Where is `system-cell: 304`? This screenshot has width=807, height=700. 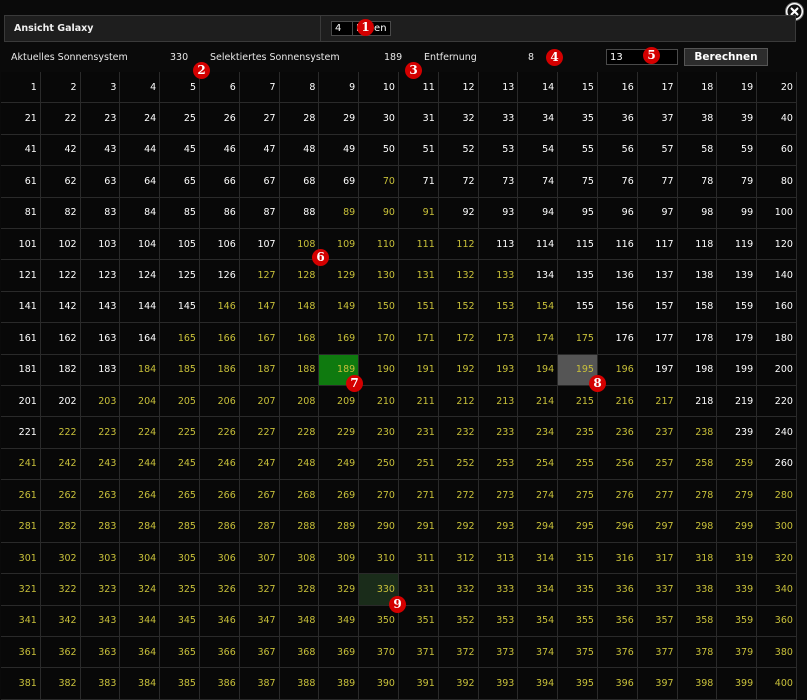 system-cell: 304 is located at coordinates (140, 558).